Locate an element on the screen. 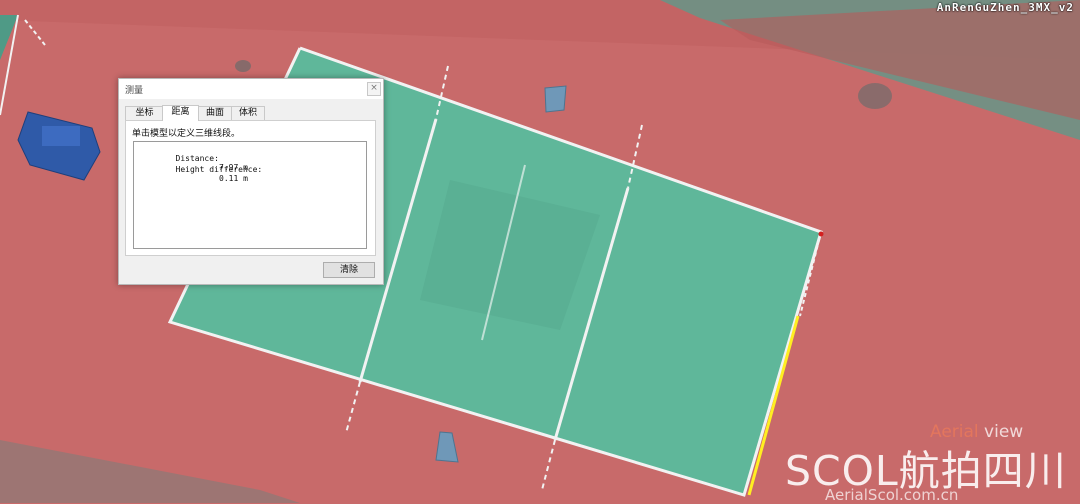 The height and width of the screenshot is (504, 1080). instruction-text: 单击模型以定义三维线段。 is located at coordinates (186, 134).